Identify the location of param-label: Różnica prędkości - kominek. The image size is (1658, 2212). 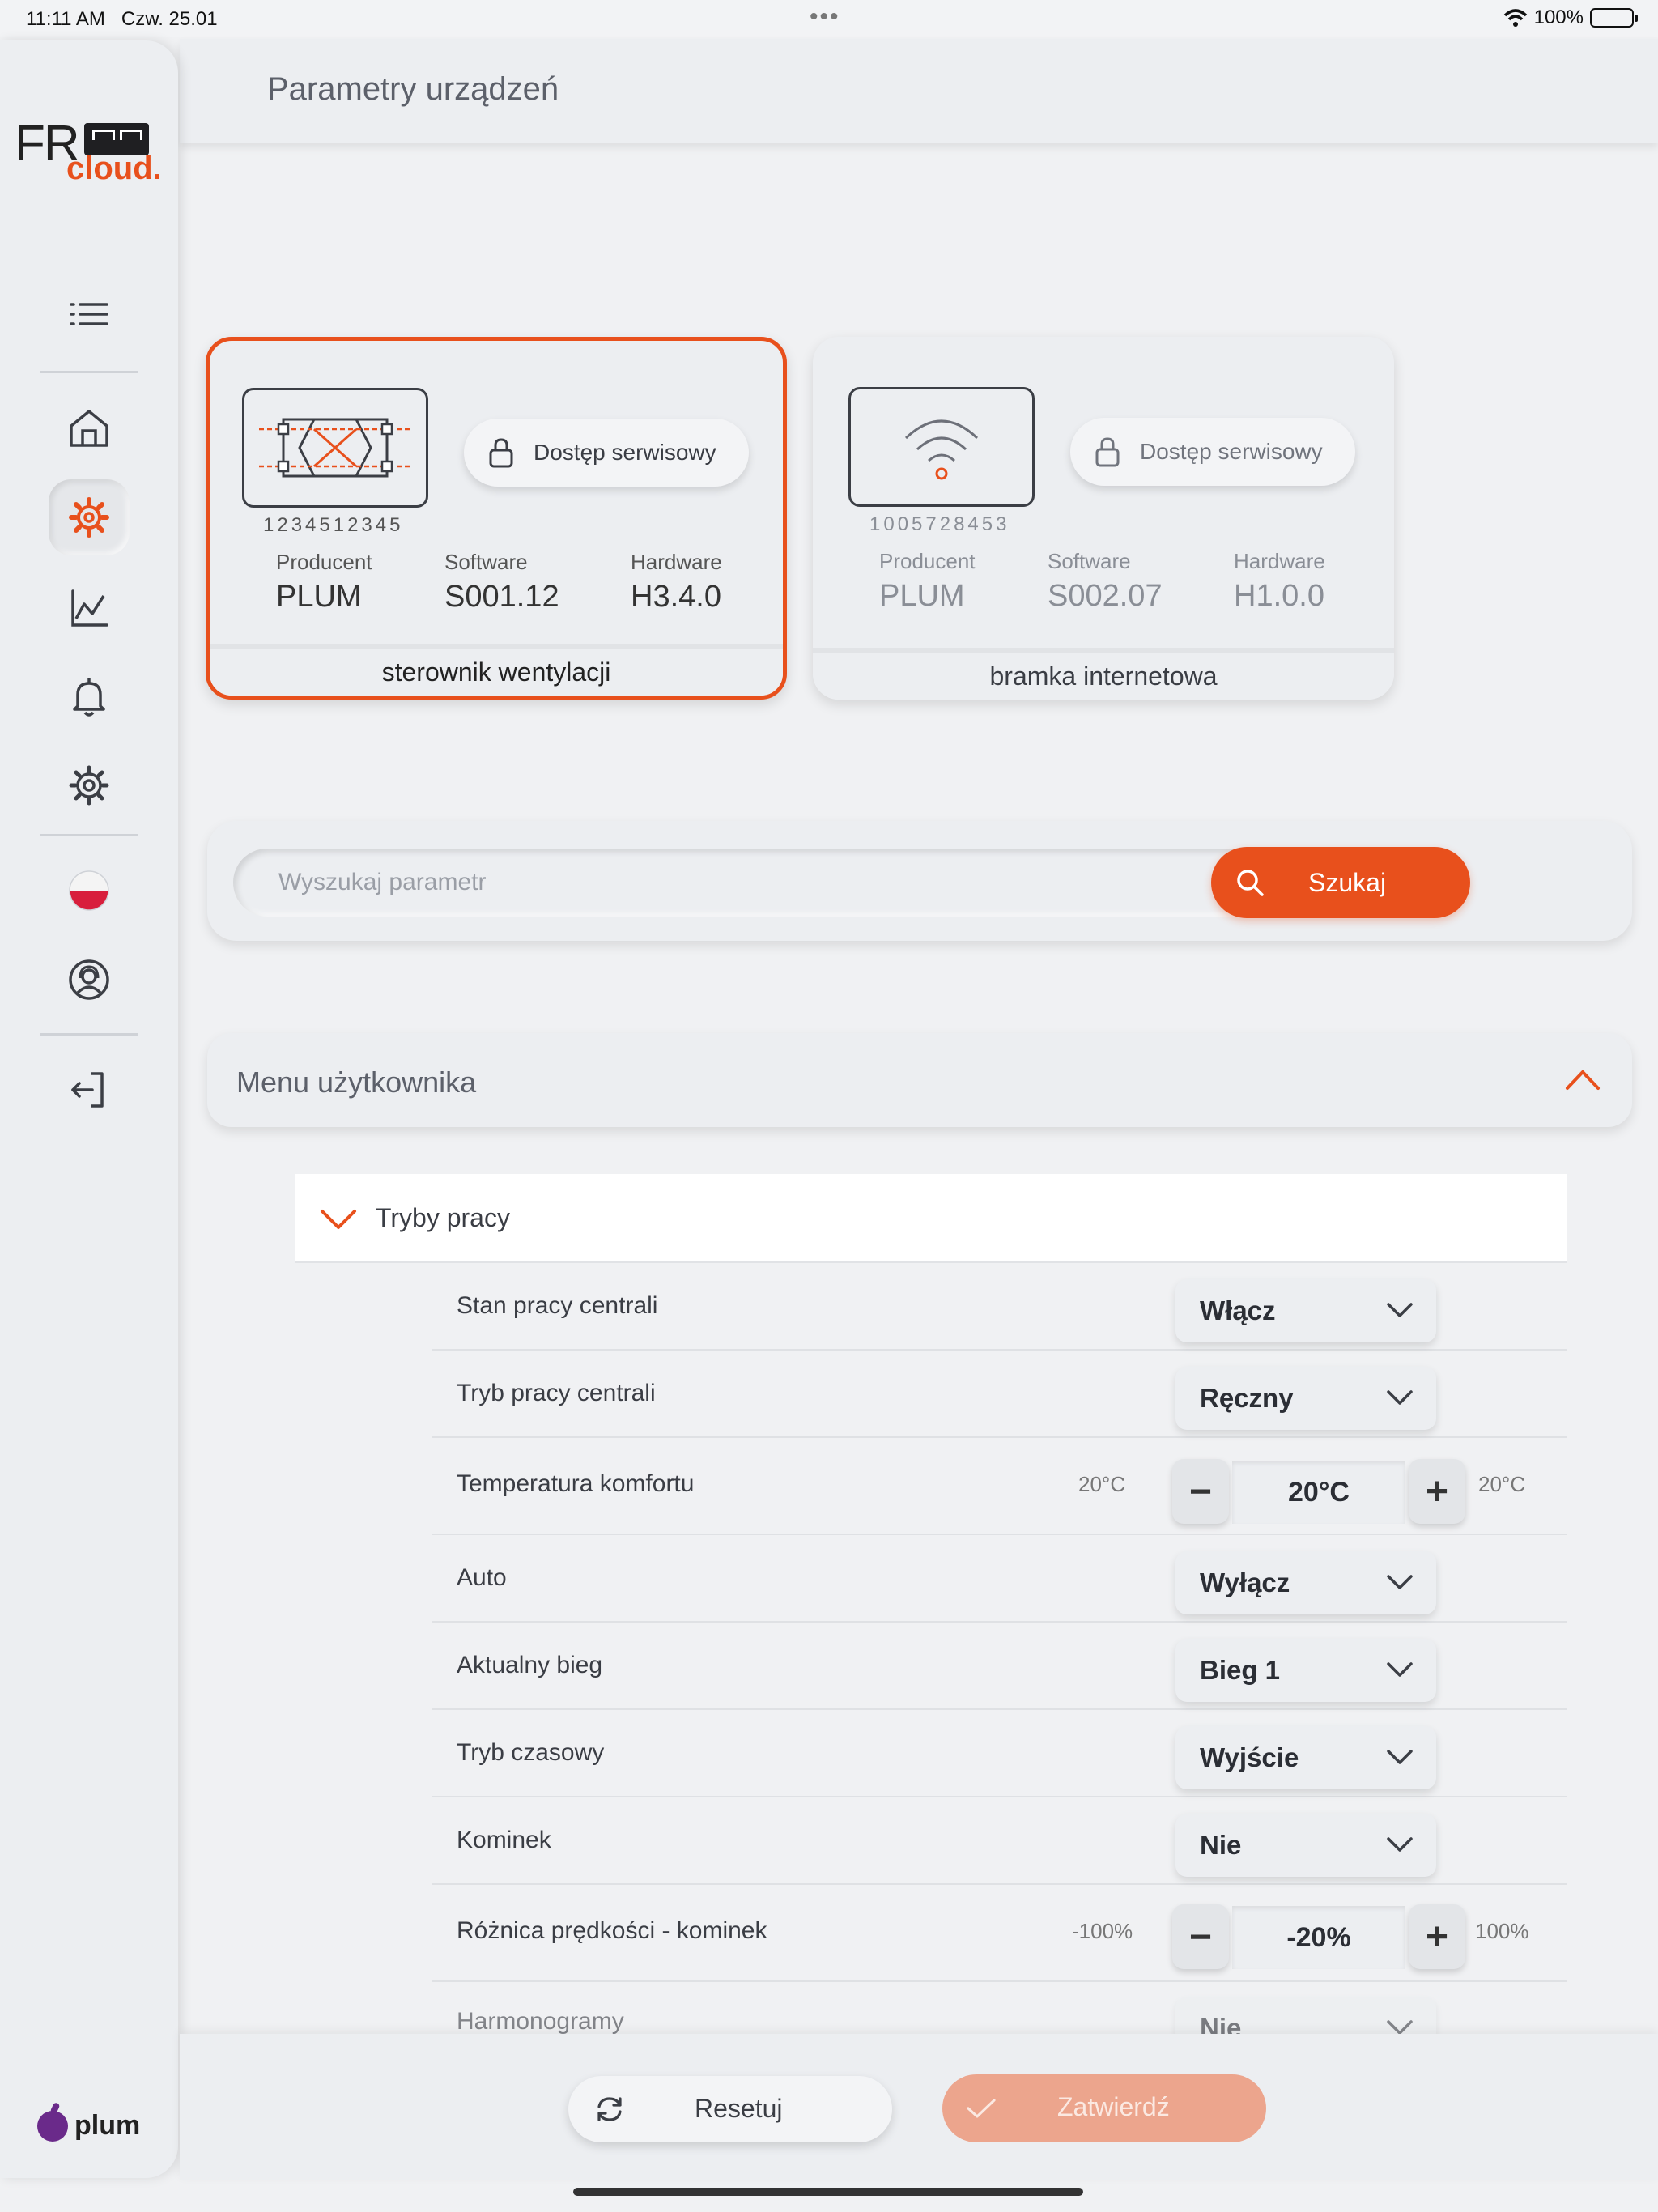
(612, 1930).